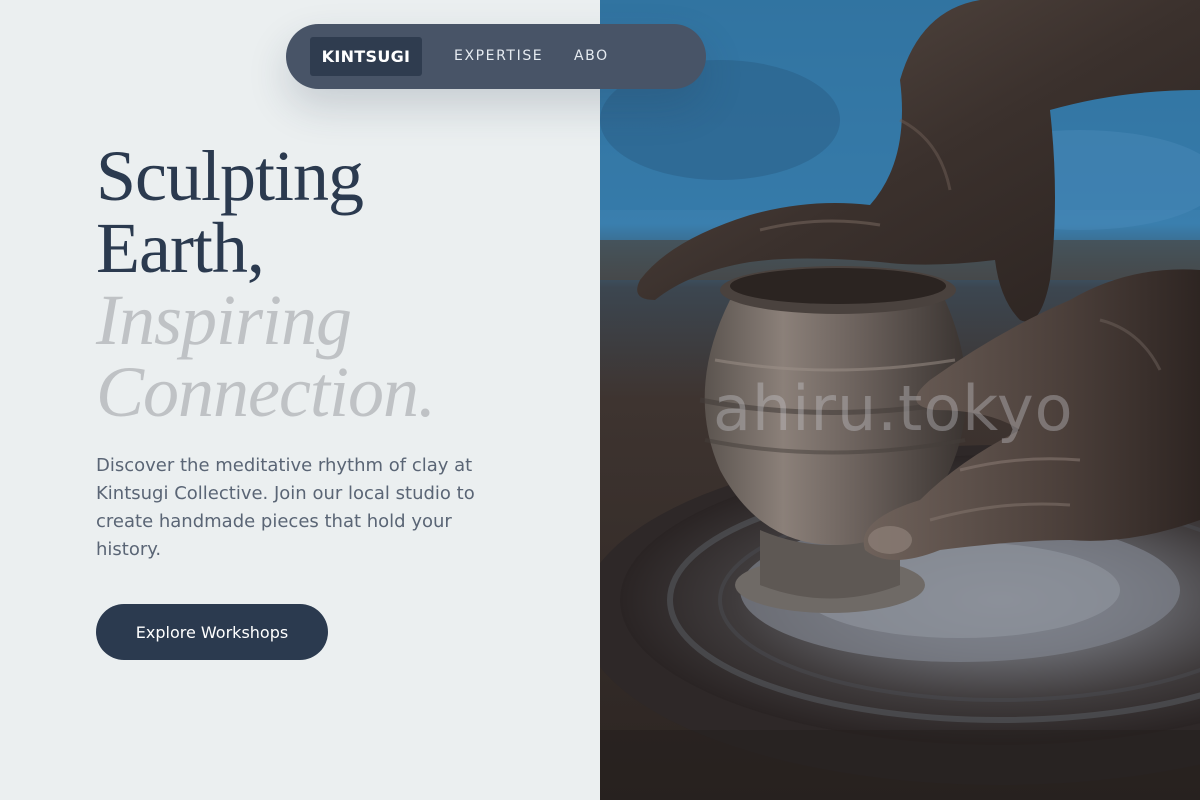 The image size is (1200, 800). What do you see at coordinates (591, 56) in the screenshot?
I see `nav-link-about: ABO` at bounding box center [591, 56].